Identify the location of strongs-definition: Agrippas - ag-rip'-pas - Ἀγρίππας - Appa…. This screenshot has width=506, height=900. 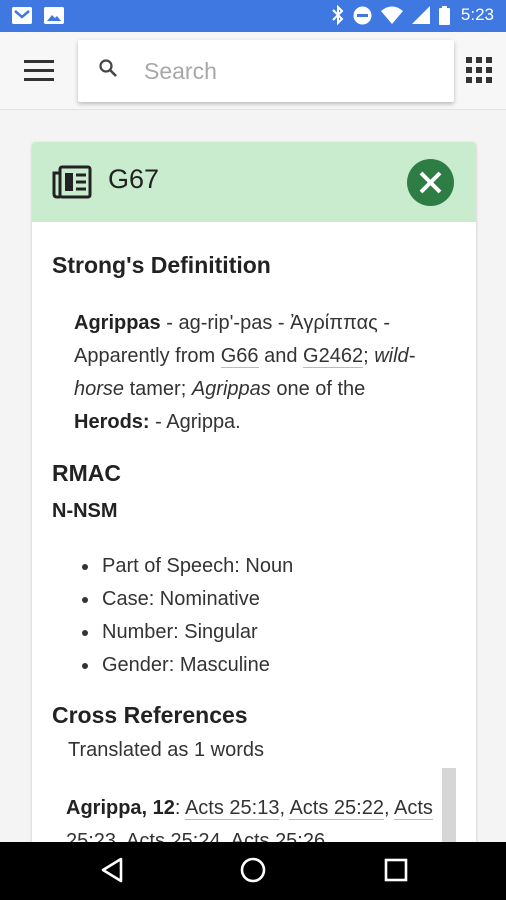
(245, 372).